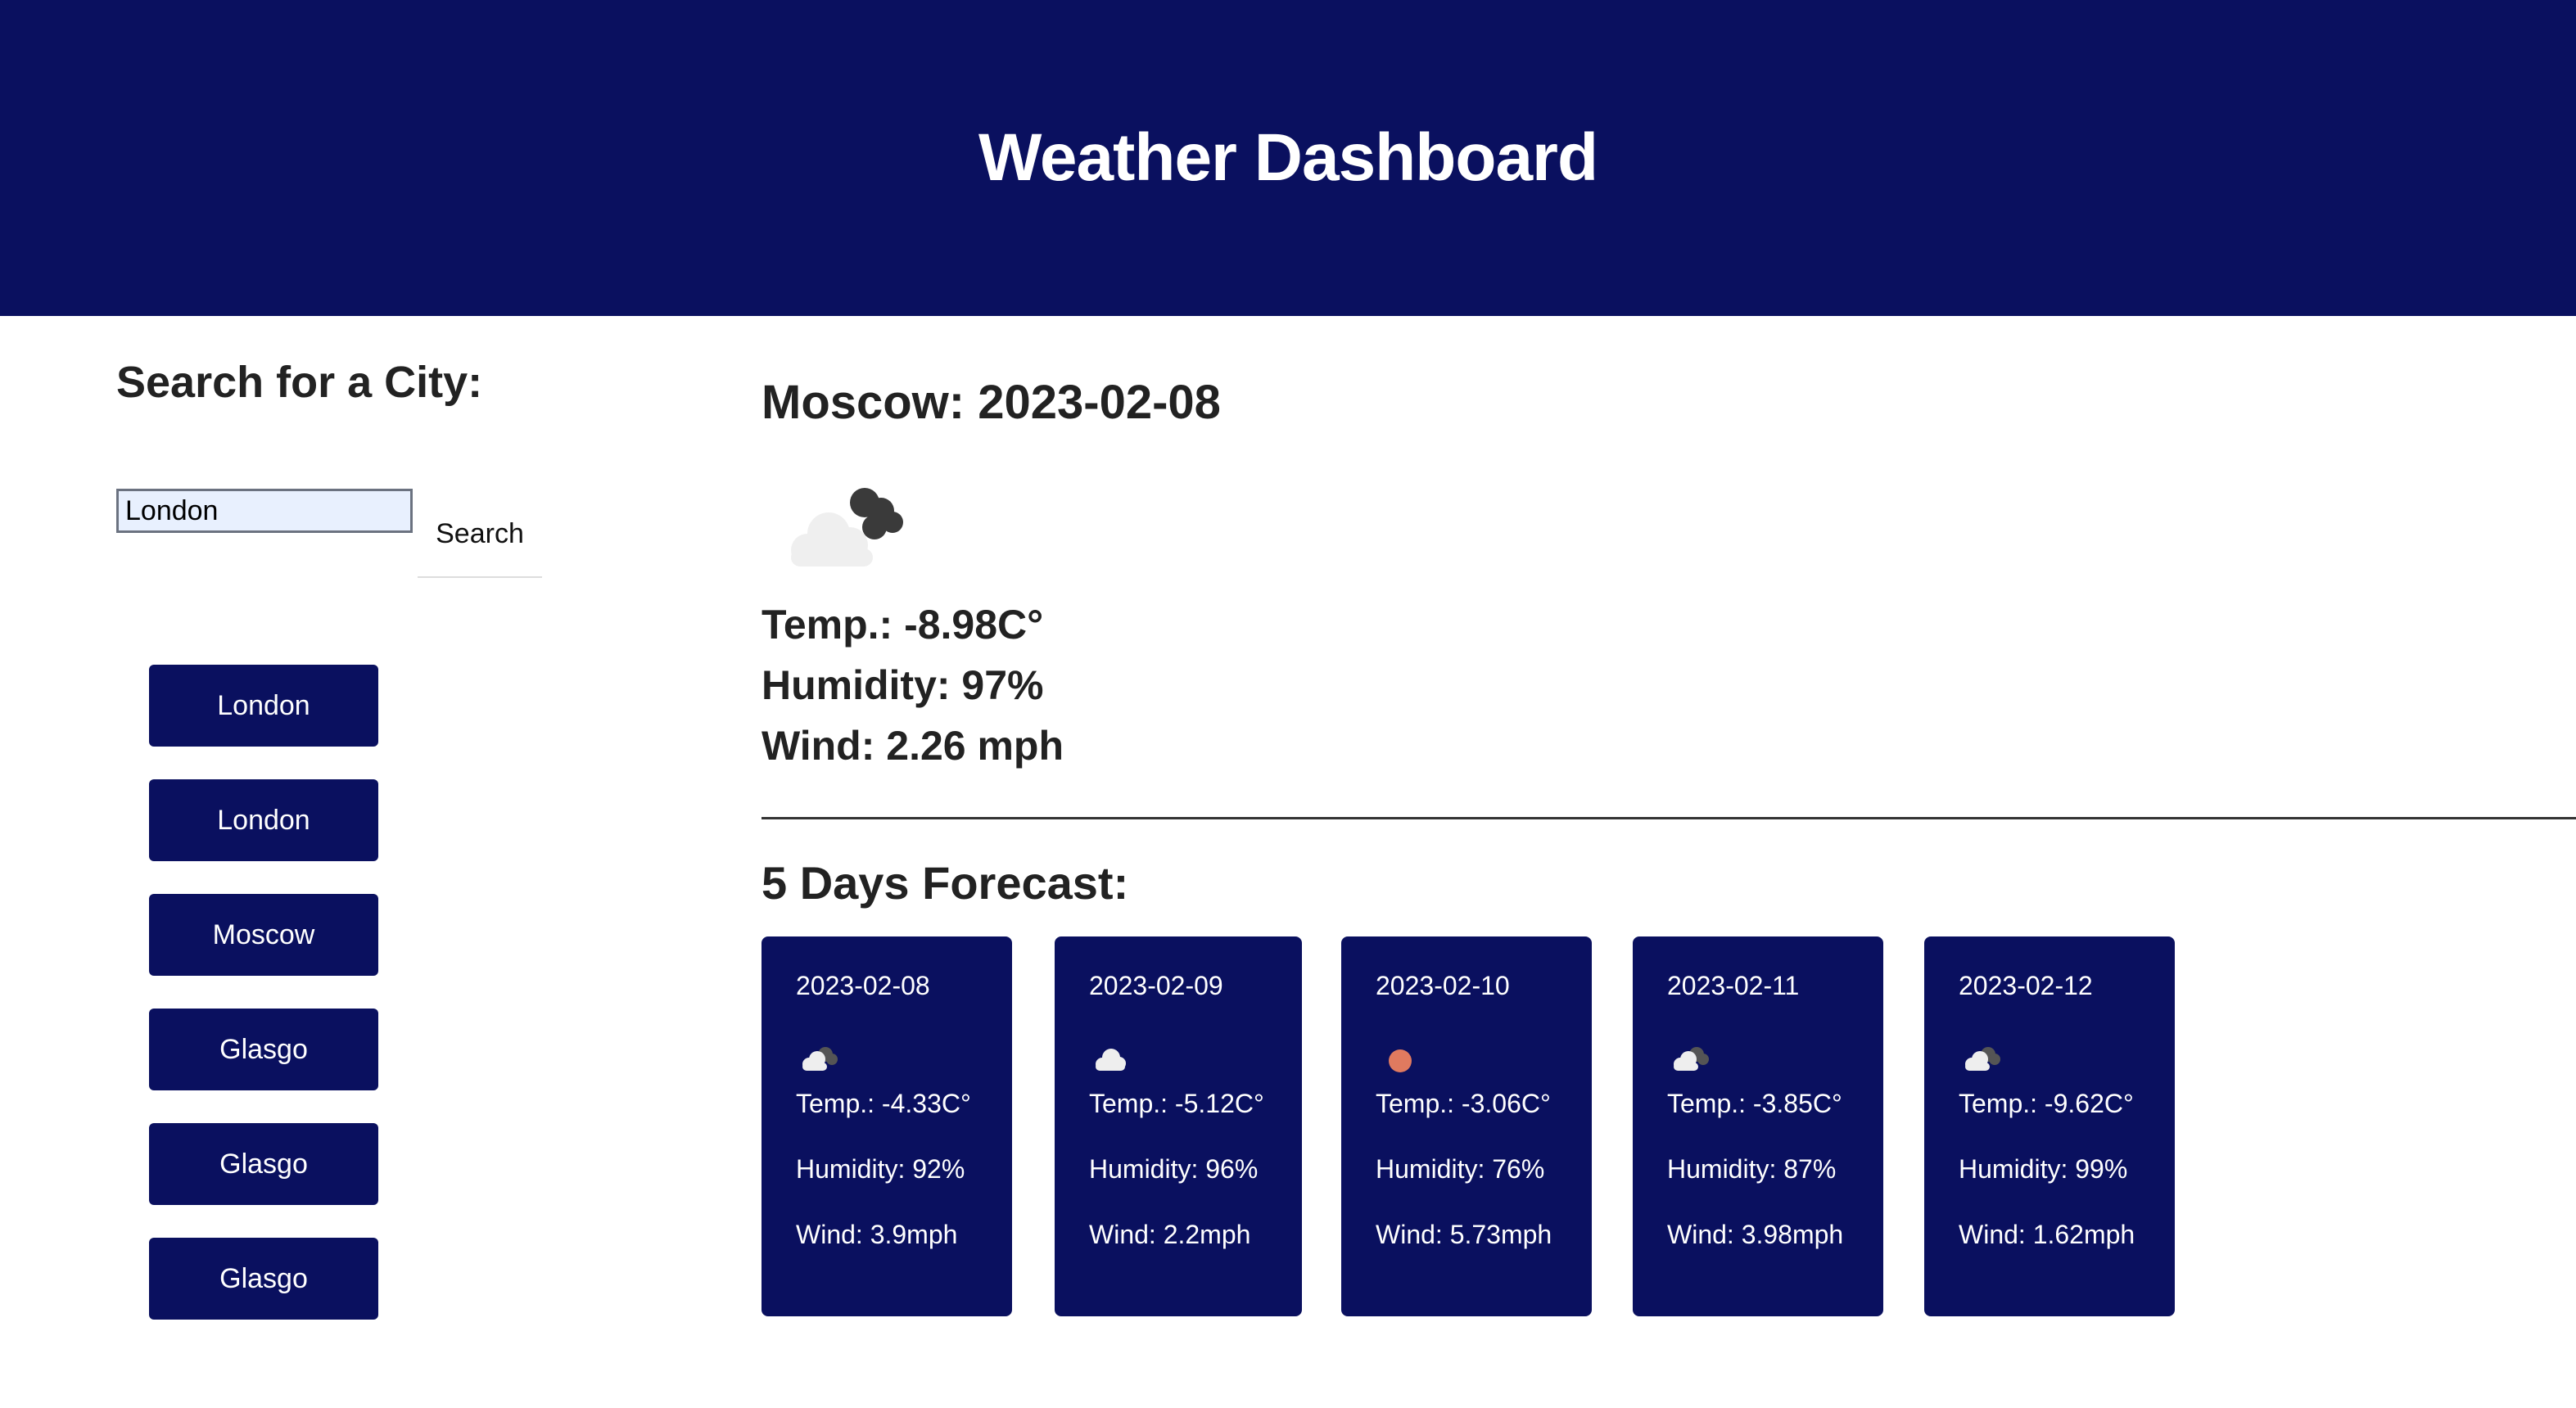  Describe the element at coordinates (1400, 1060) in the screenshot. I see `sun-icon` at that location.